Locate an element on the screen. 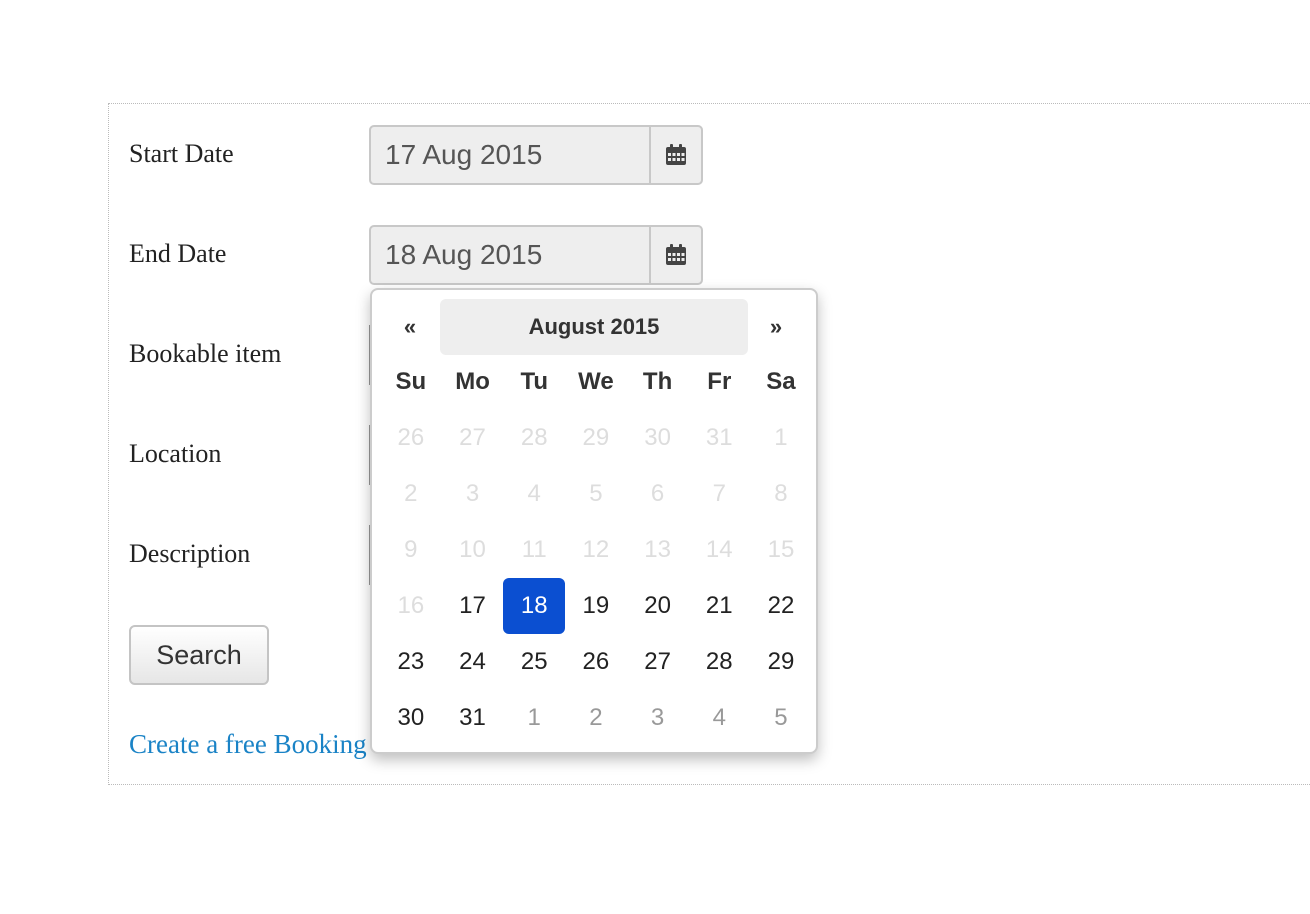 The height and width of the screenshot is (914, 1310). weekday-header-tu: Tu is located at coordinates (534, 381).